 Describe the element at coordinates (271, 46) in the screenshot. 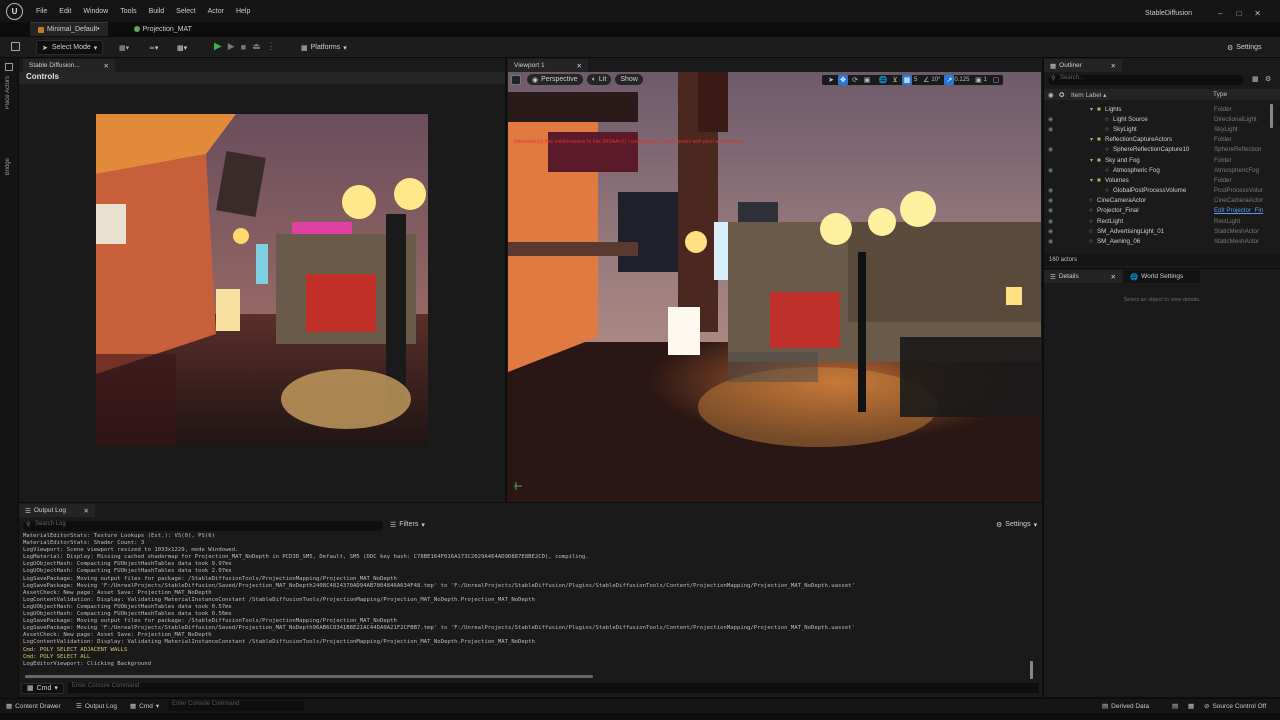

I see `more-options-icon: ⋮` at that location.